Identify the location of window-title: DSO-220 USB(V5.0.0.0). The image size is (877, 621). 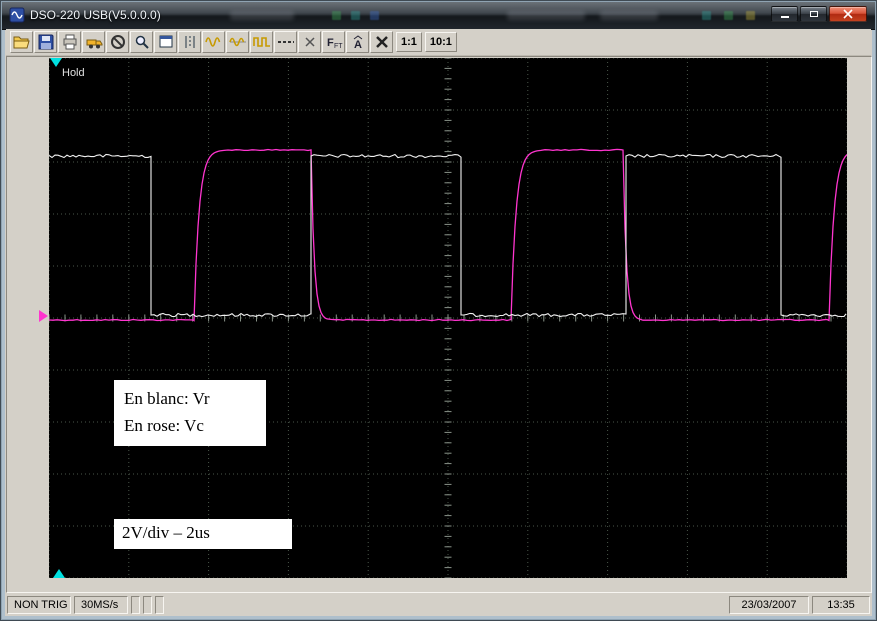
(95, 15).